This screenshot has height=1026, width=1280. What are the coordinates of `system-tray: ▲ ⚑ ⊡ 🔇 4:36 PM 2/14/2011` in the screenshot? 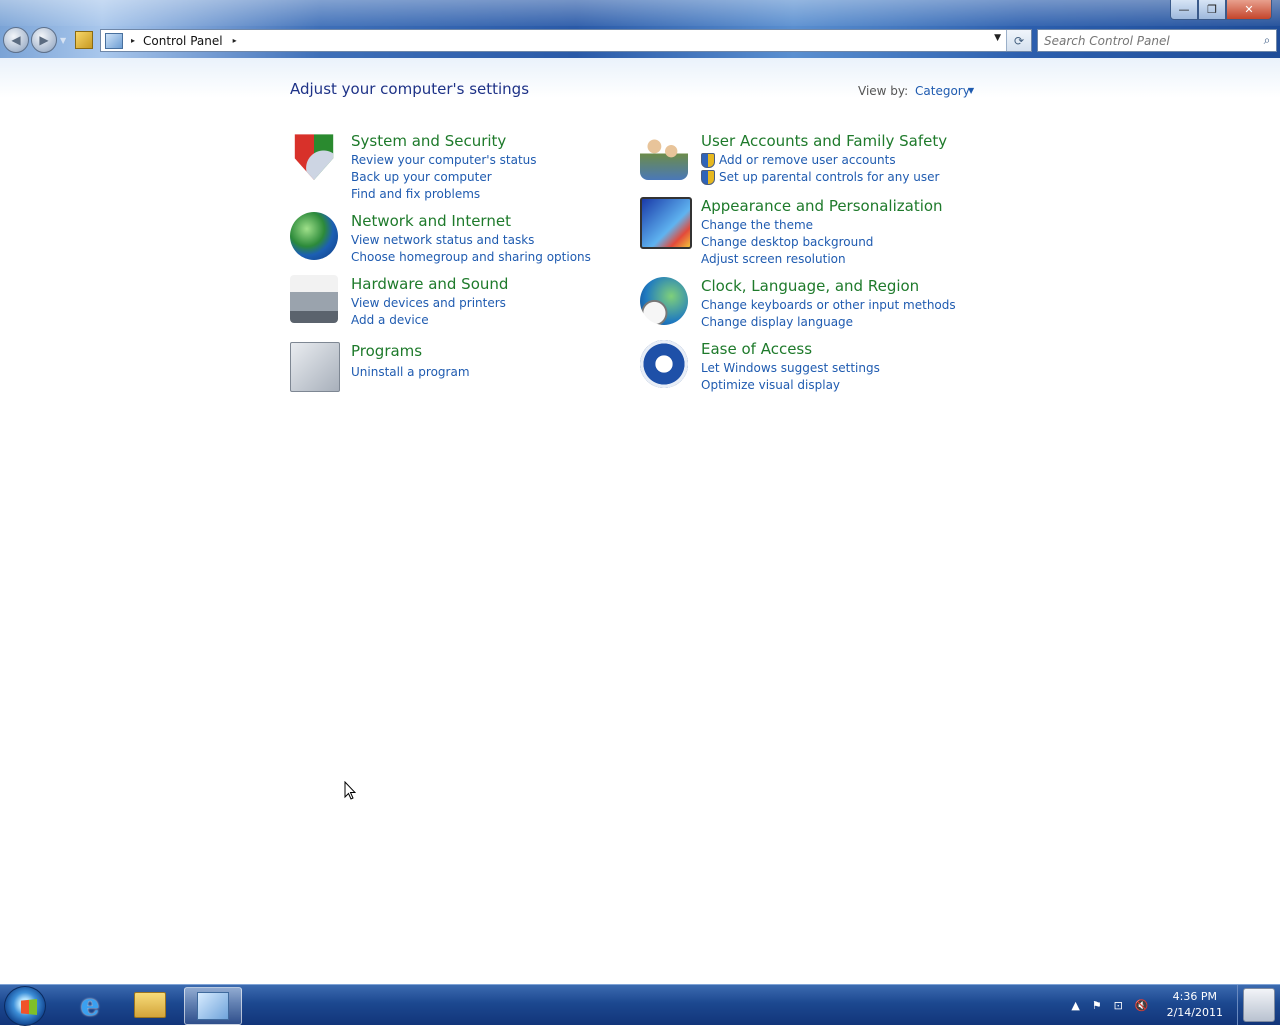 It's located at (1175, 1005).